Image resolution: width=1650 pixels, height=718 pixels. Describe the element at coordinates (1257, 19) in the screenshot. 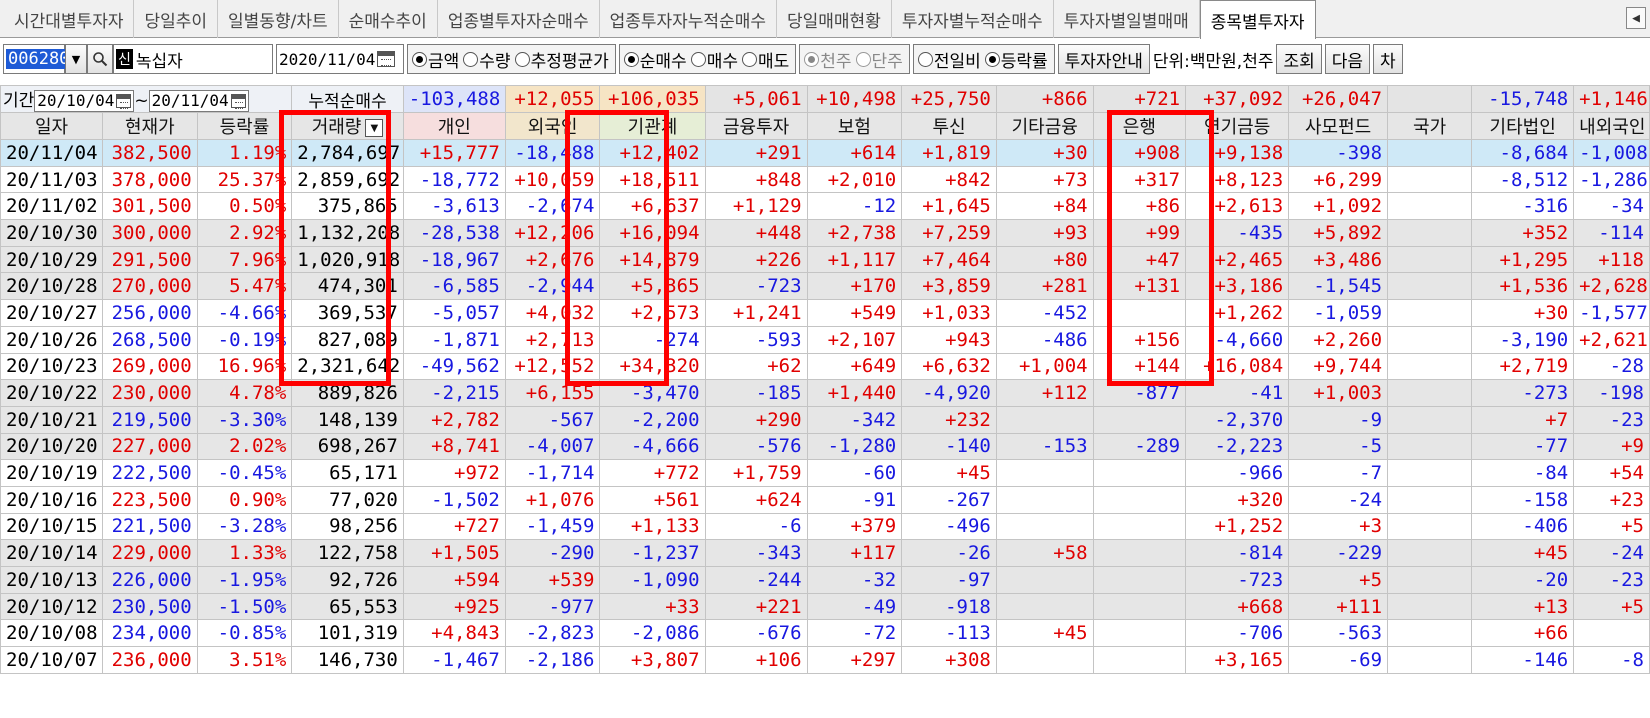

I see `tab-9: 종목별투자자` at that location.